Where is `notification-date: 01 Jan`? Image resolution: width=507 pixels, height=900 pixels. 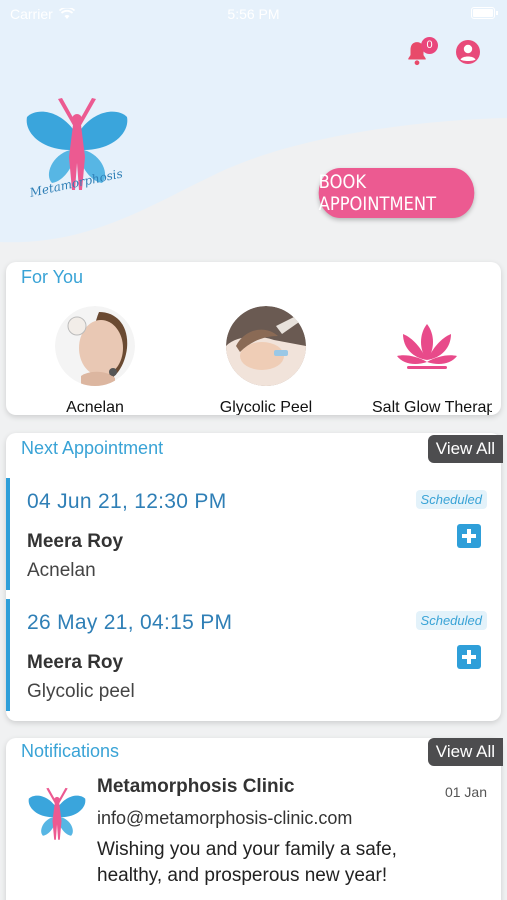 notification-date: 01 Jan is located at coordinates (465, 792).